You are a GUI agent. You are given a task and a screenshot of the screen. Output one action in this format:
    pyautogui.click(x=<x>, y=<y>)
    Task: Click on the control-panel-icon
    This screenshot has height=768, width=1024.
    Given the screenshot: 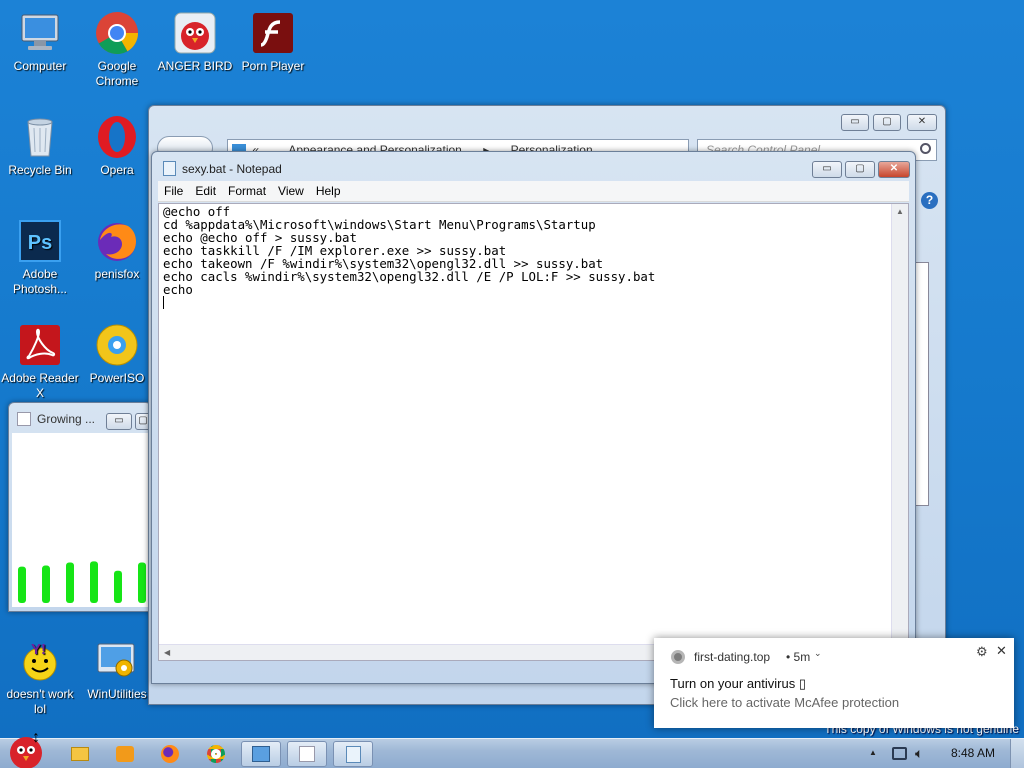 What is the action you would take?
    pyautogui.click(x=261, y=754)
    